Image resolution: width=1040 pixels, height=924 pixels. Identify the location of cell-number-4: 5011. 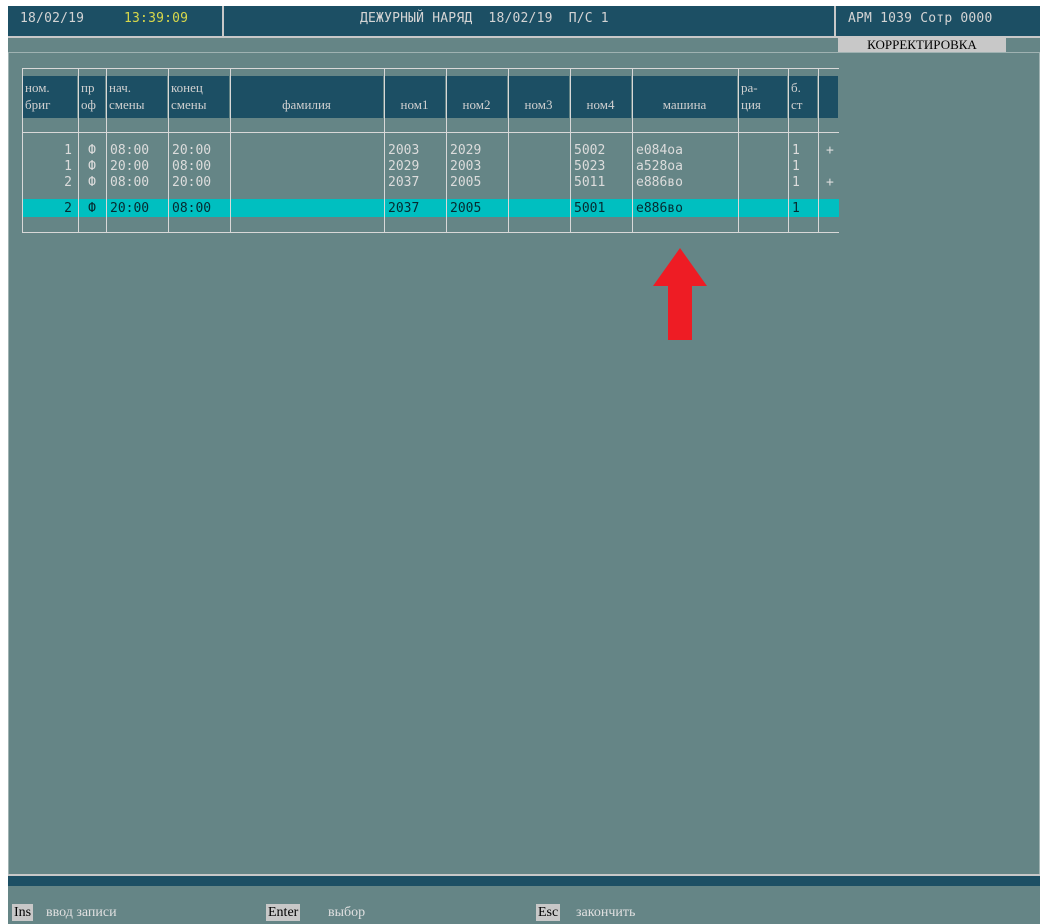
(590, 182).